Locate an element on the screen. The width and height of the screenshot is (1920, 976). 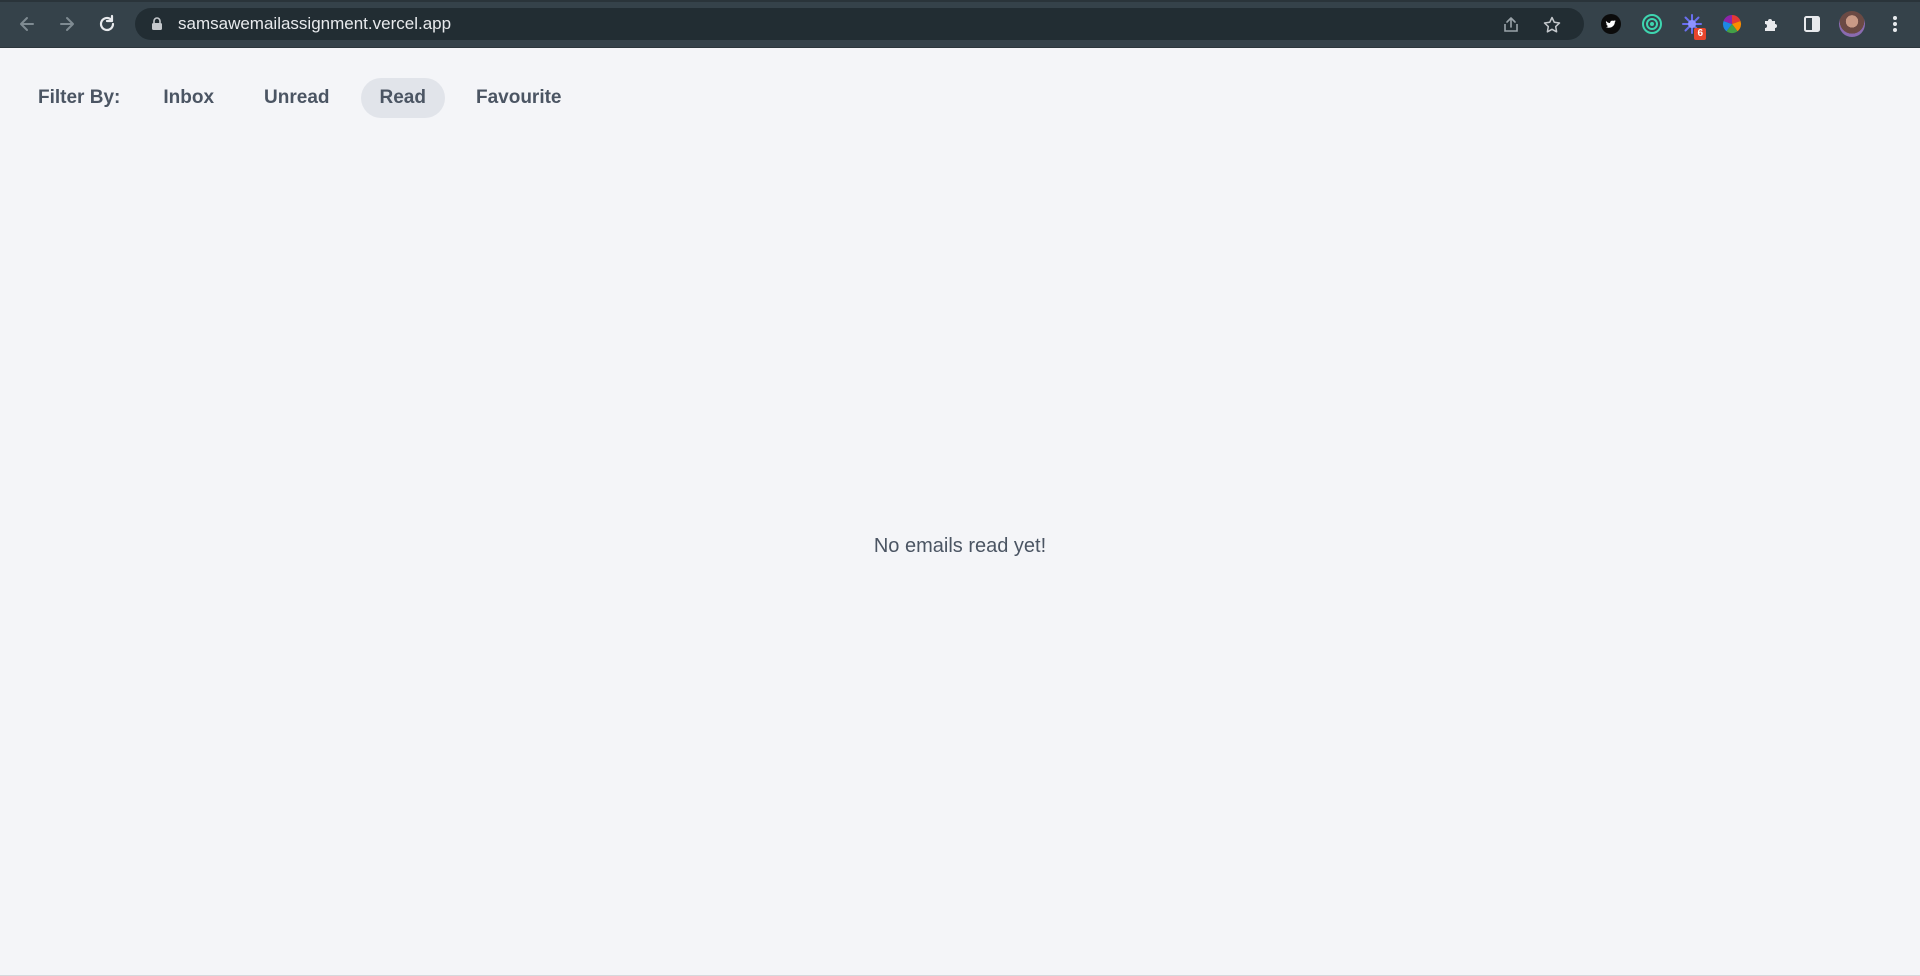
circle-target-icon is located at coordinates (1652, 24).